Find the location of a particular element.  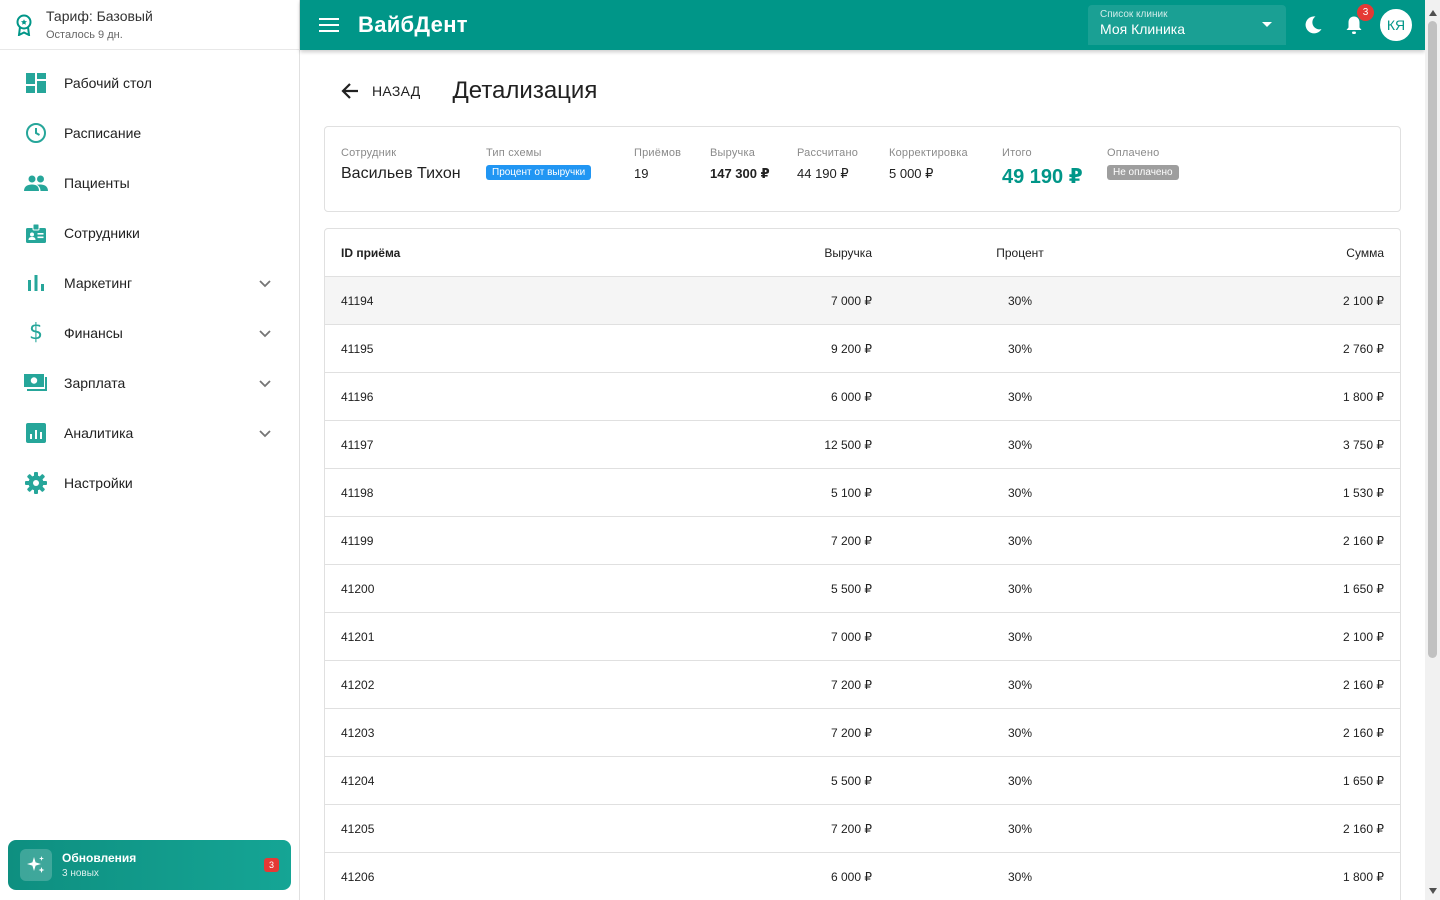

sidebar-item-label: Расписание is located at coordinates (103, 133).